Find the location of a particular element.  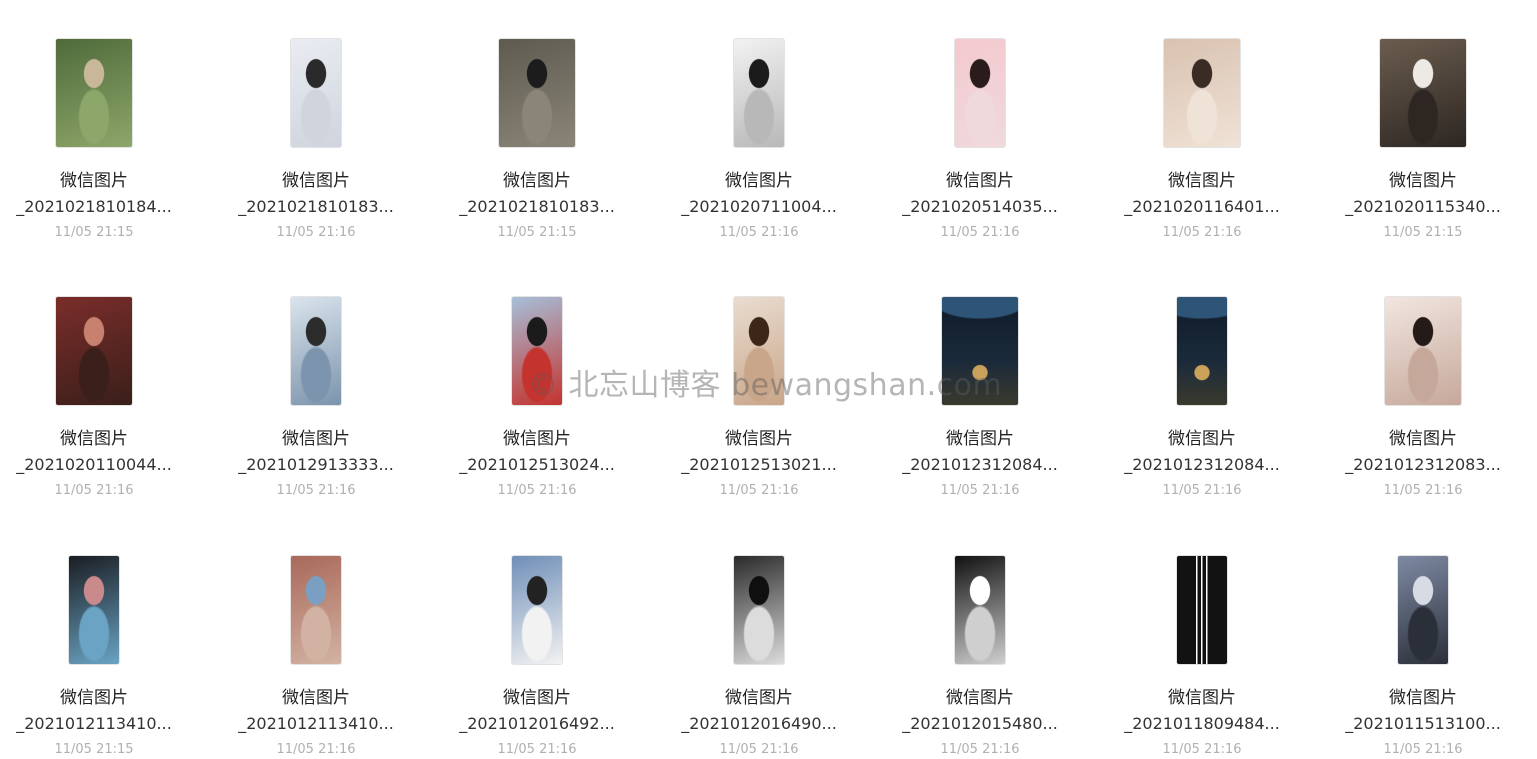

file-item: 微信图片 _2021012113410... 11/05 21:16 is located at coordinates (316, 638).